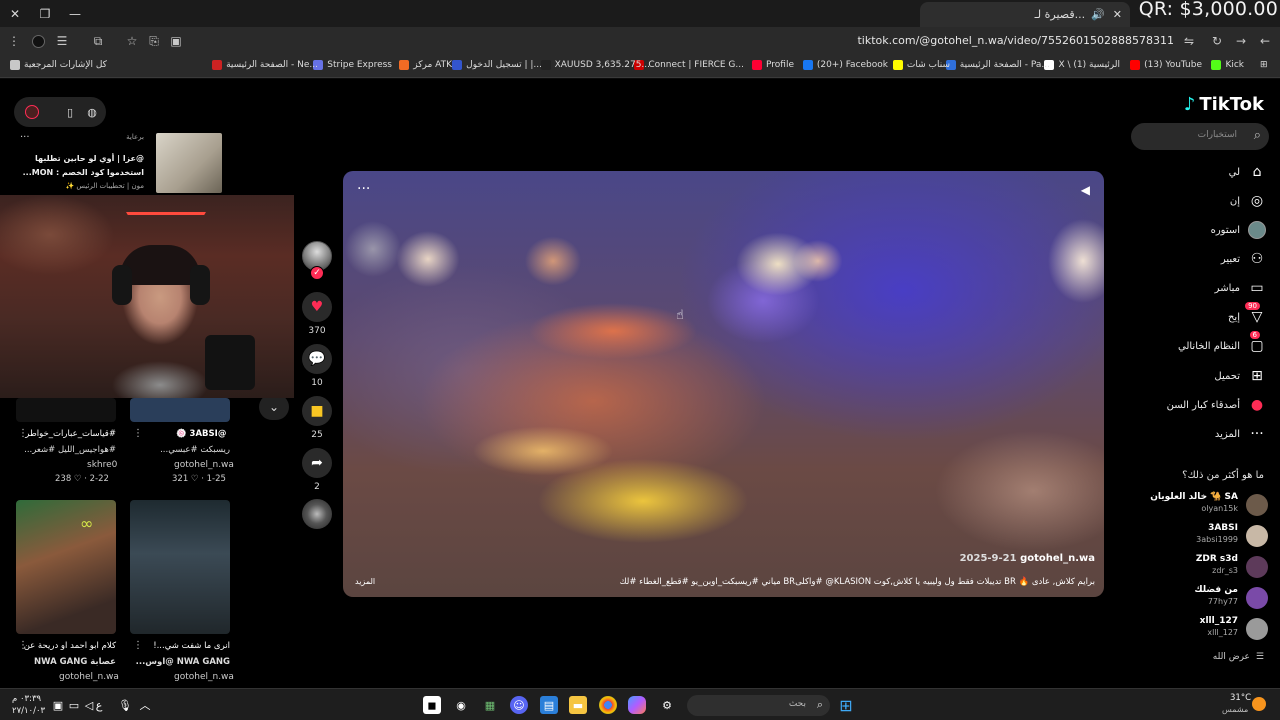 Image resolution: width=1280 pixels, height=720 pixels. Describe the element at coordinates (667, 705) in the screenshot. I see `app-icon-settings: ⚙` at that location.